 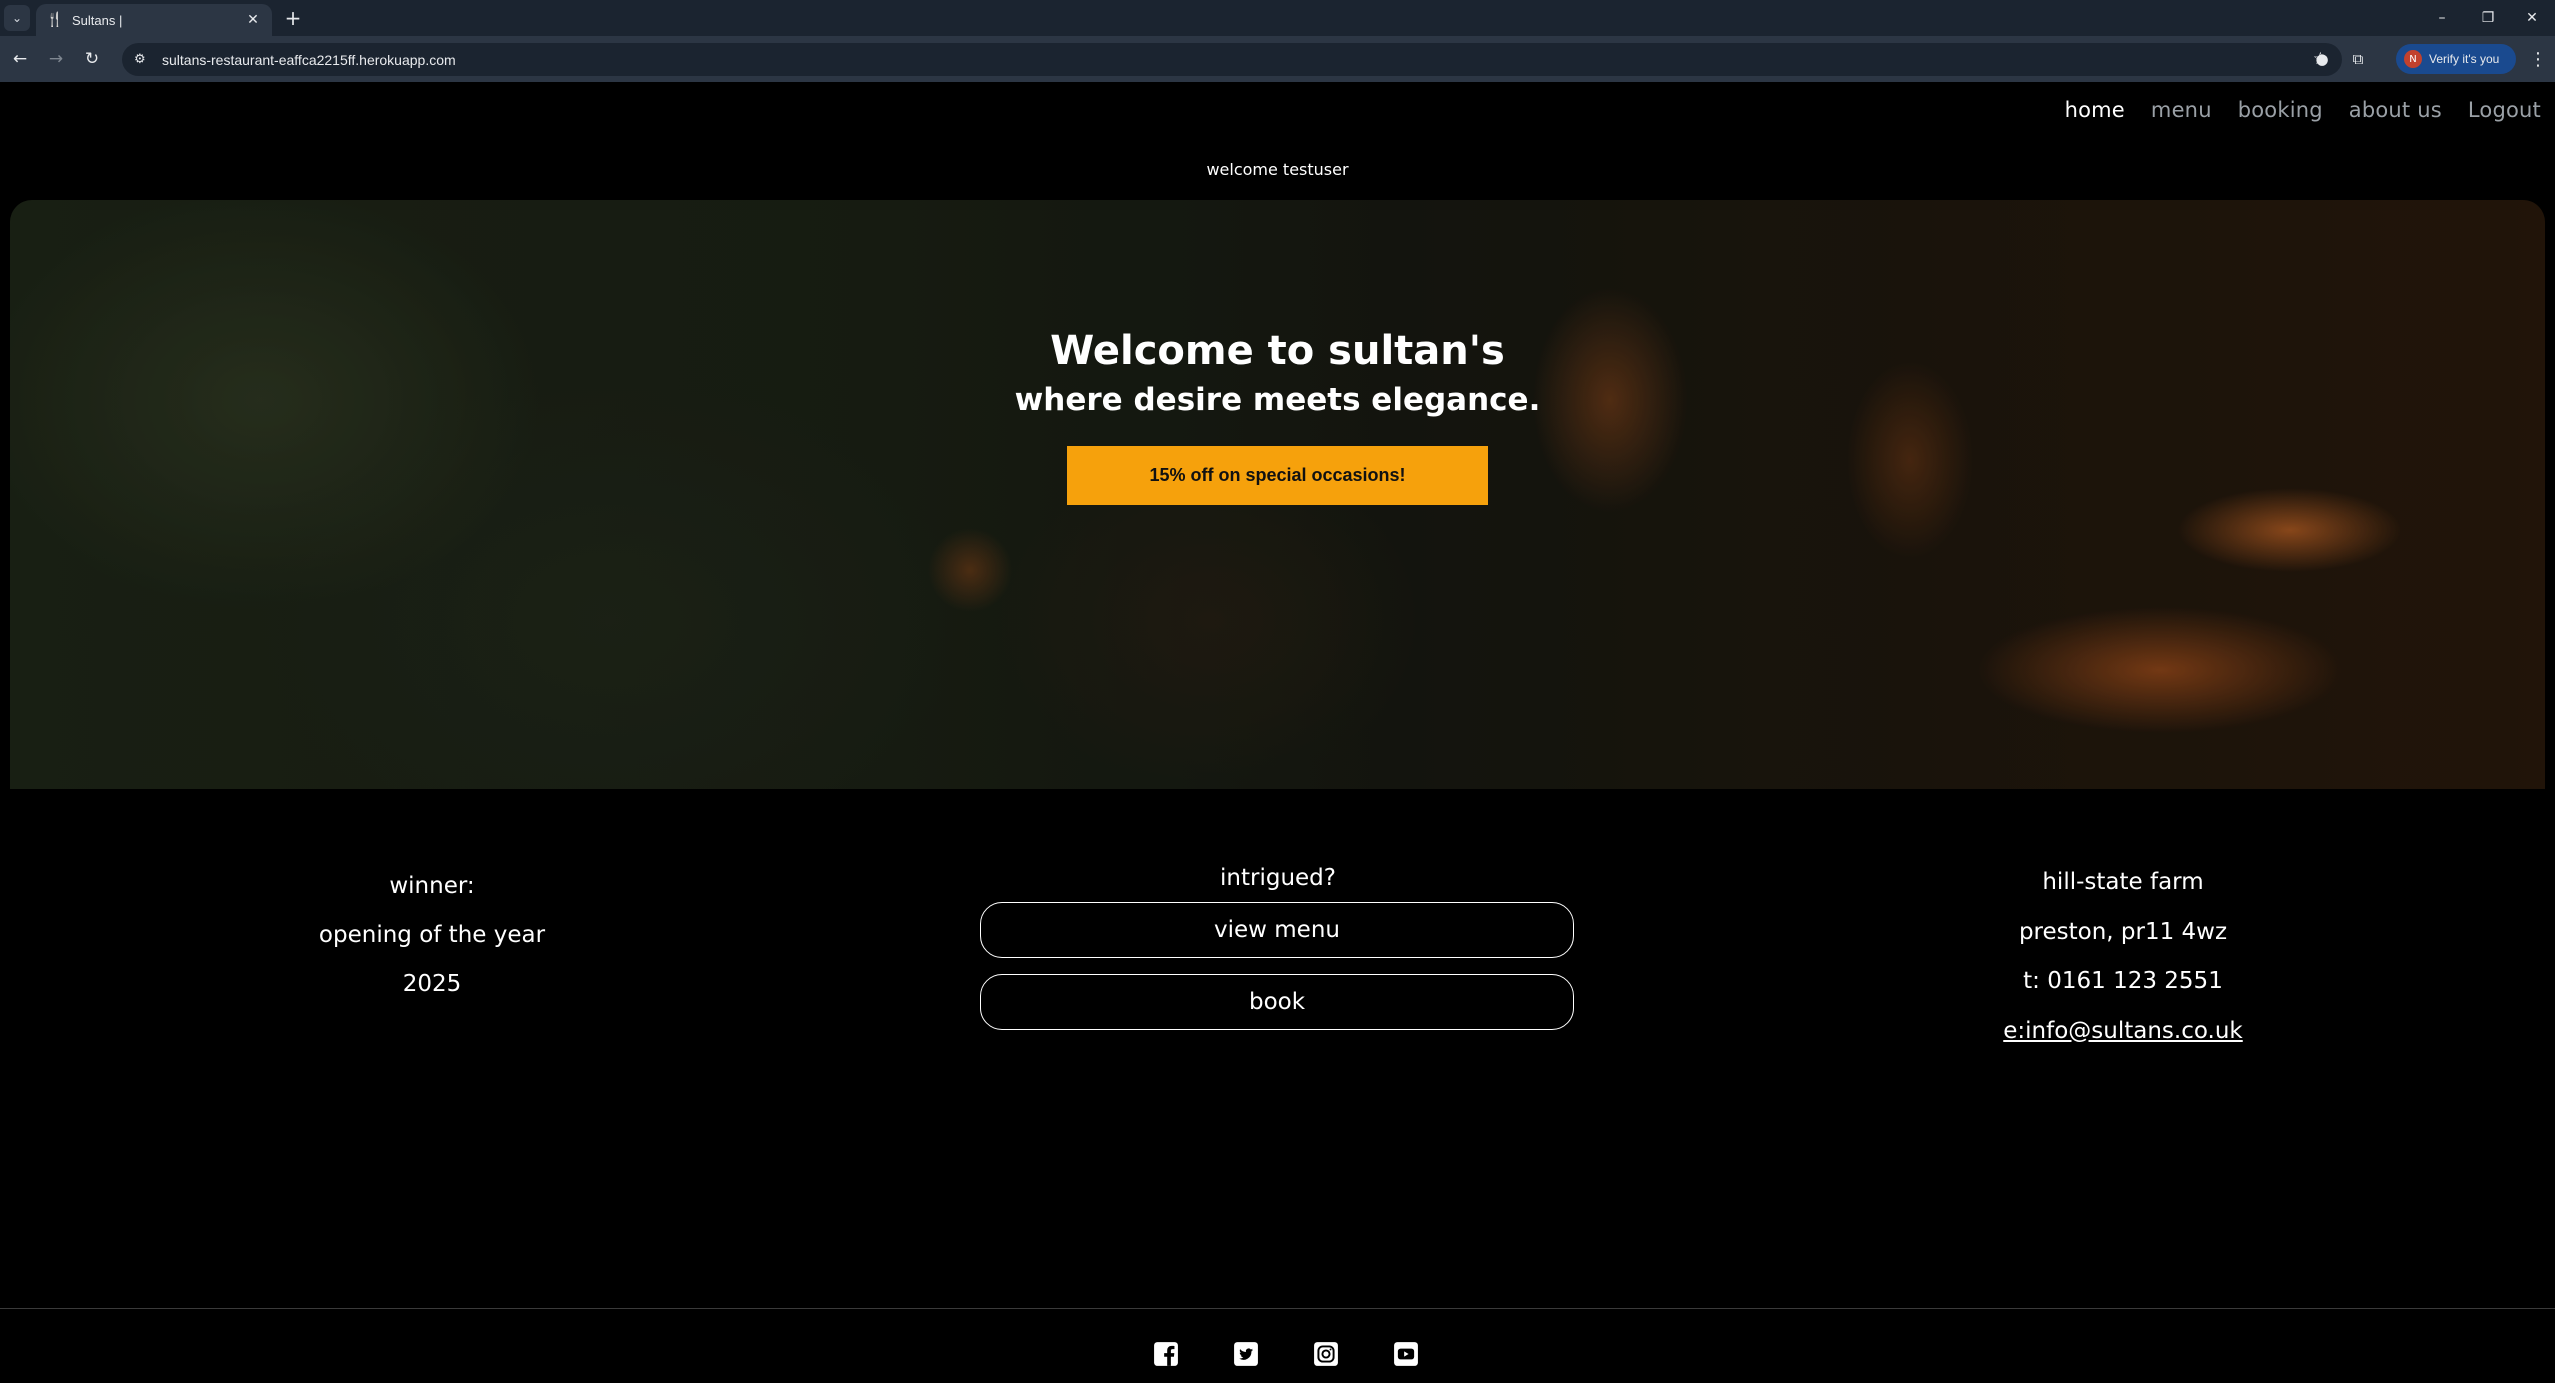 What do you see at coordinates (1278, 878) in the screenshot?
I see `cta-heading: intrigued?` at bounding box center [1278, 878].